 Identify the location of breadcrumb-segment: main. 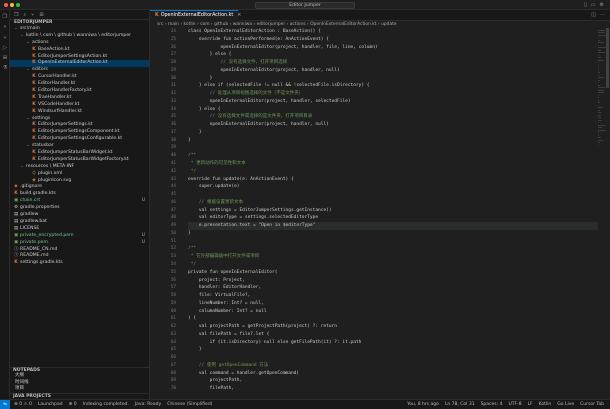
(173, 24).